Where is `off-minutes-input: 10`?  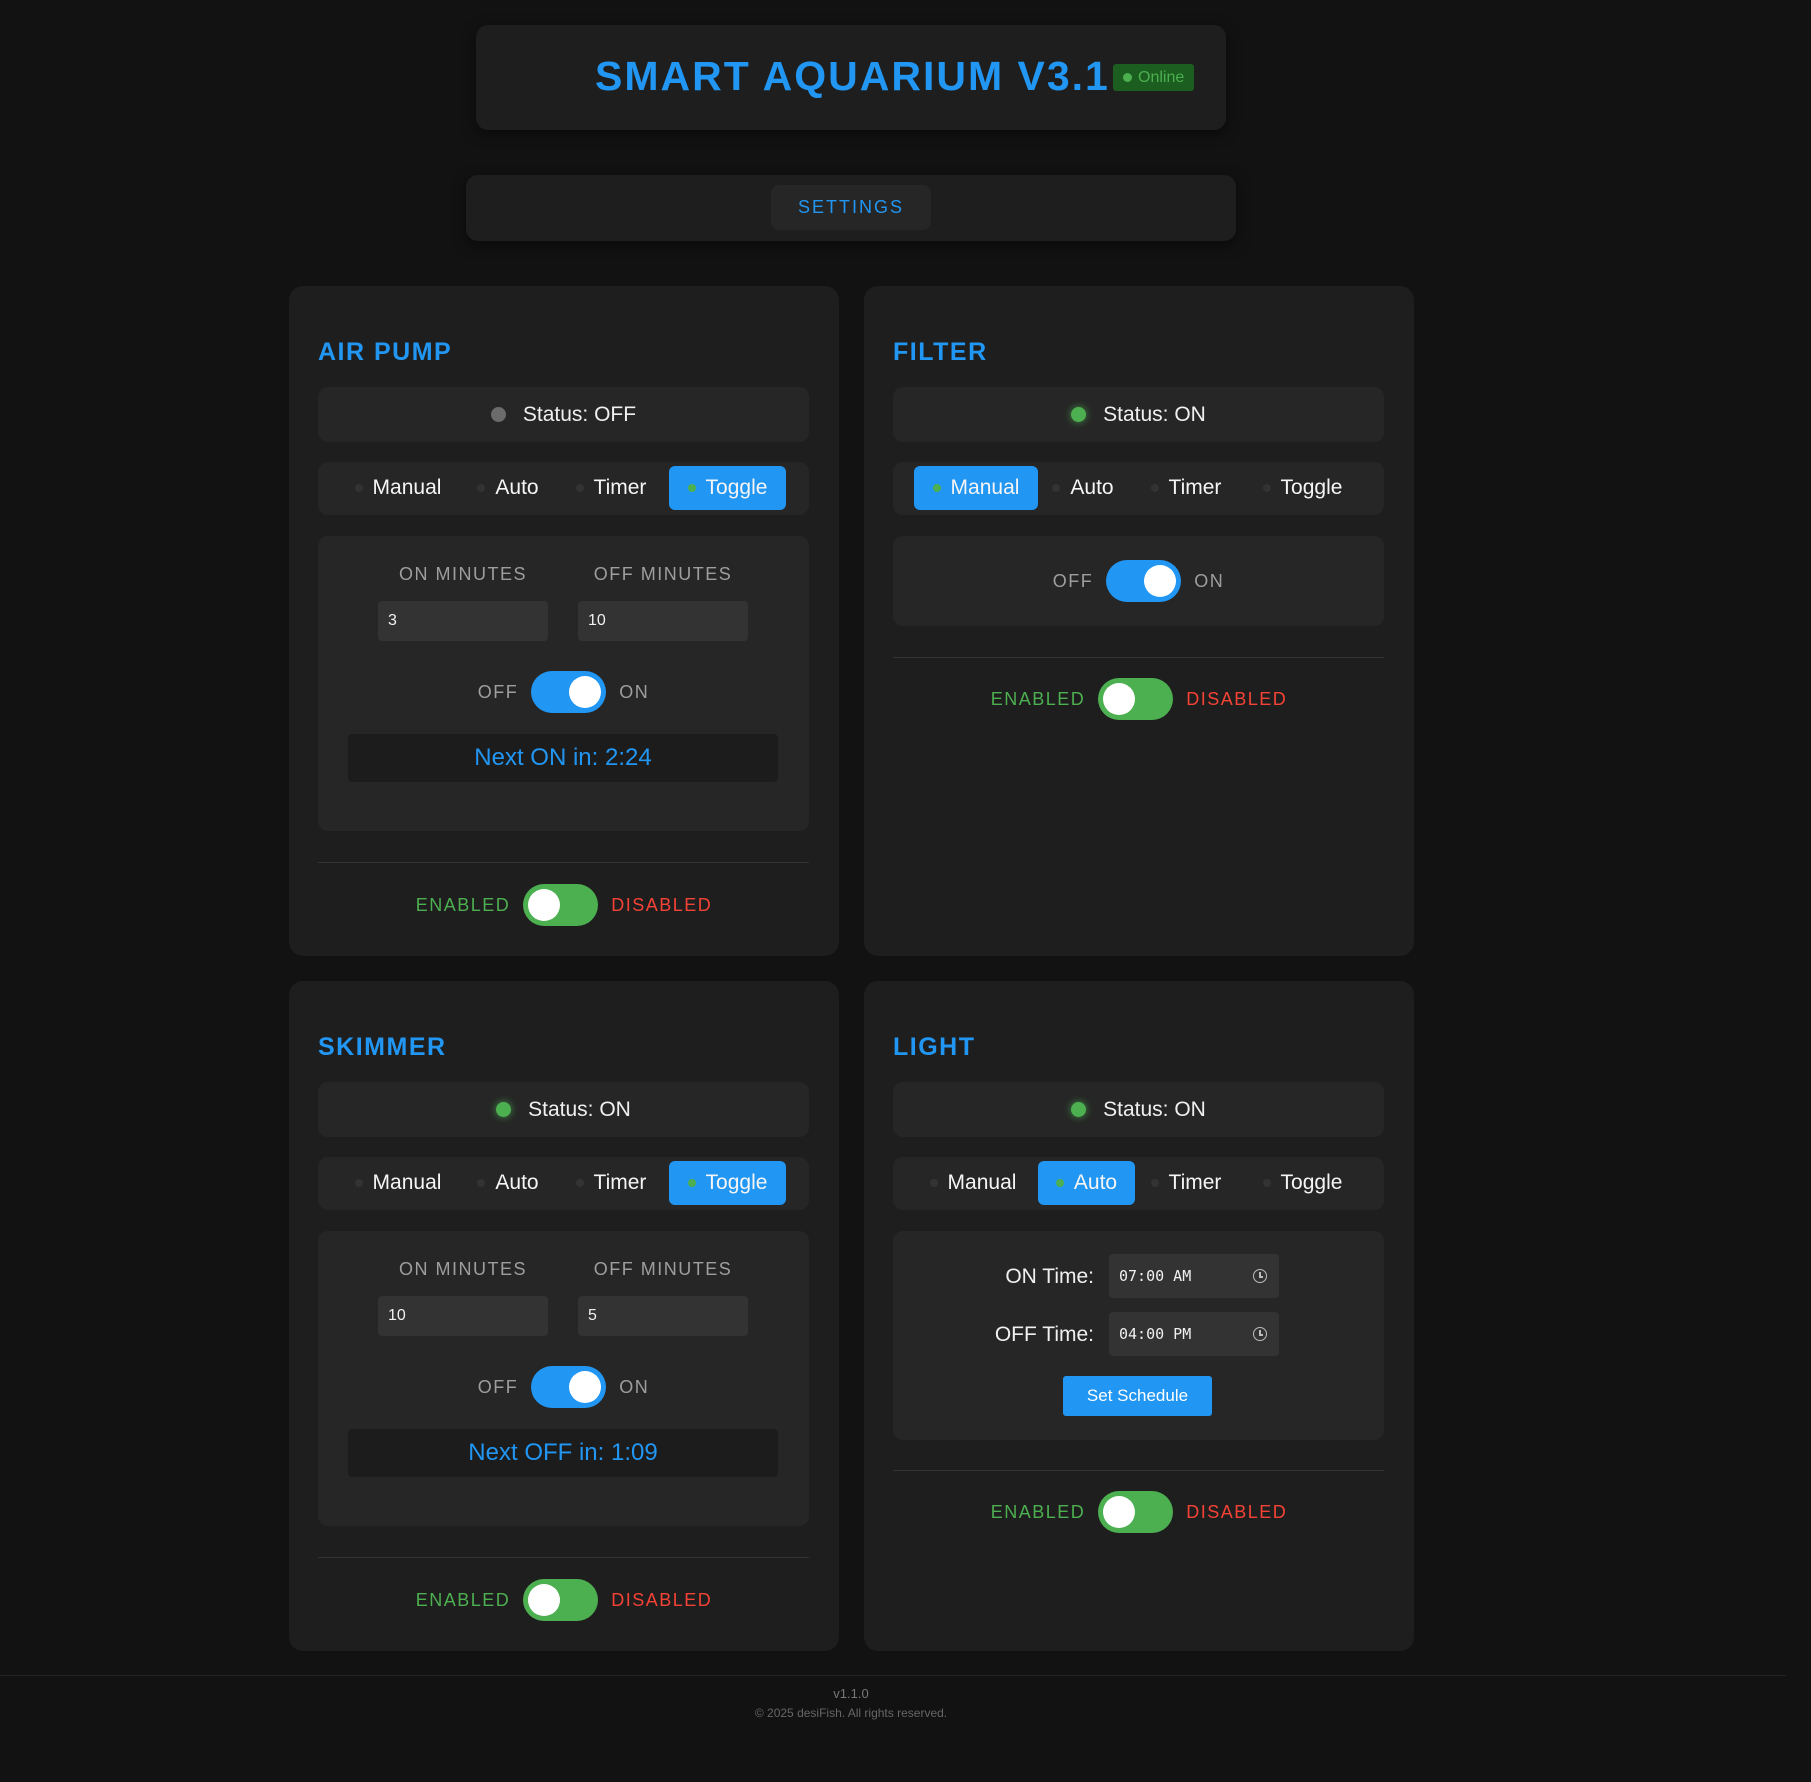 off-minutes-input: 10 is located at coordinates (663, 621).